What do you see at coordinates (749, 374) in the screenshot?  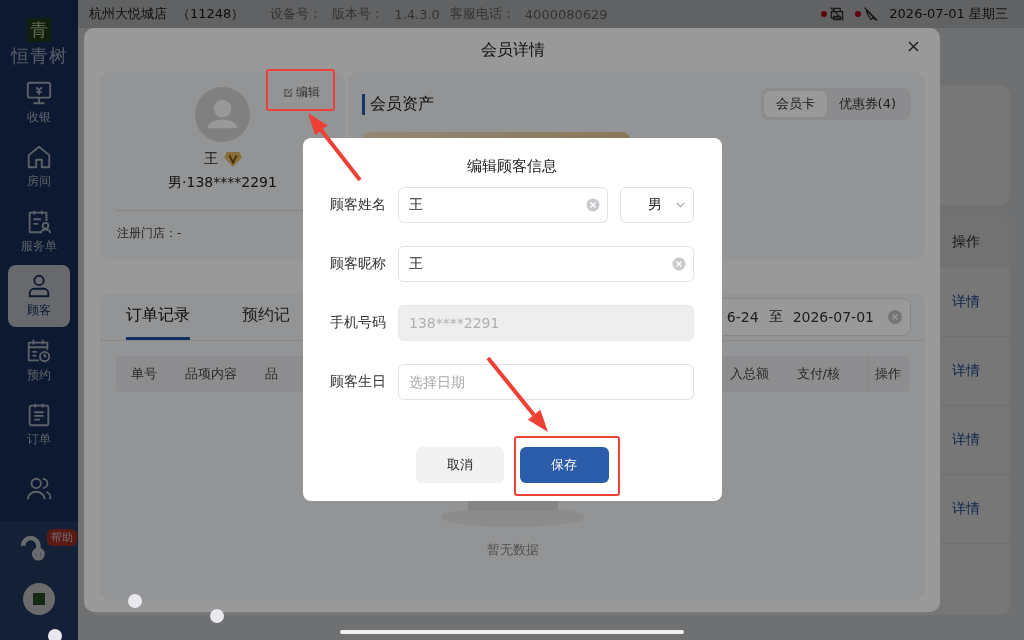 I see `column-header: 入总额` at bounding box center [749, 374].